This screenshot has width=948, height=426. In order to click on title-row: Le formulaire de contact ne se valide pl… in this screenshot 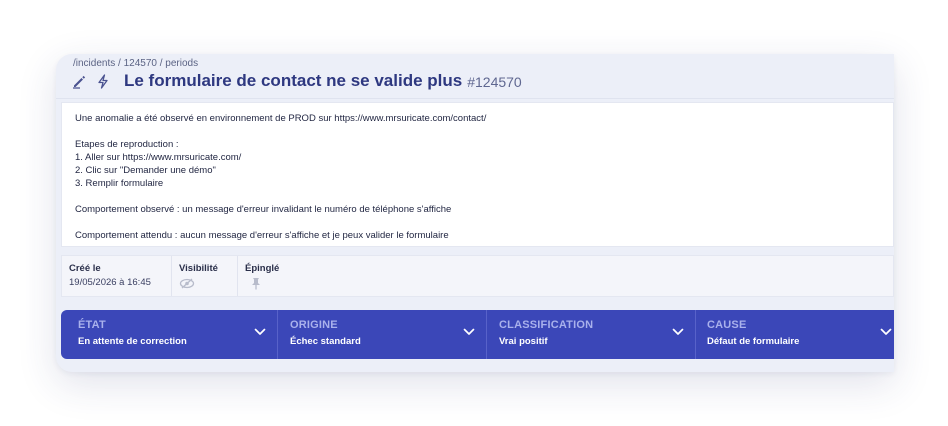, I will do `click(297, 81)`.